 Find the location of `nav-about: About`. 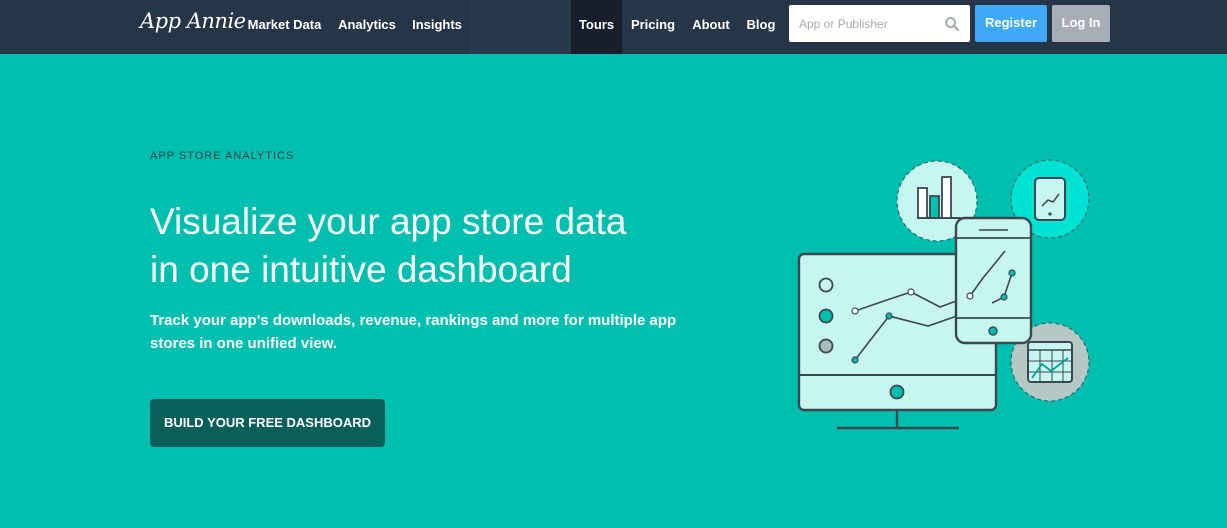

nav-about: About is located at coordinates (711, 27).